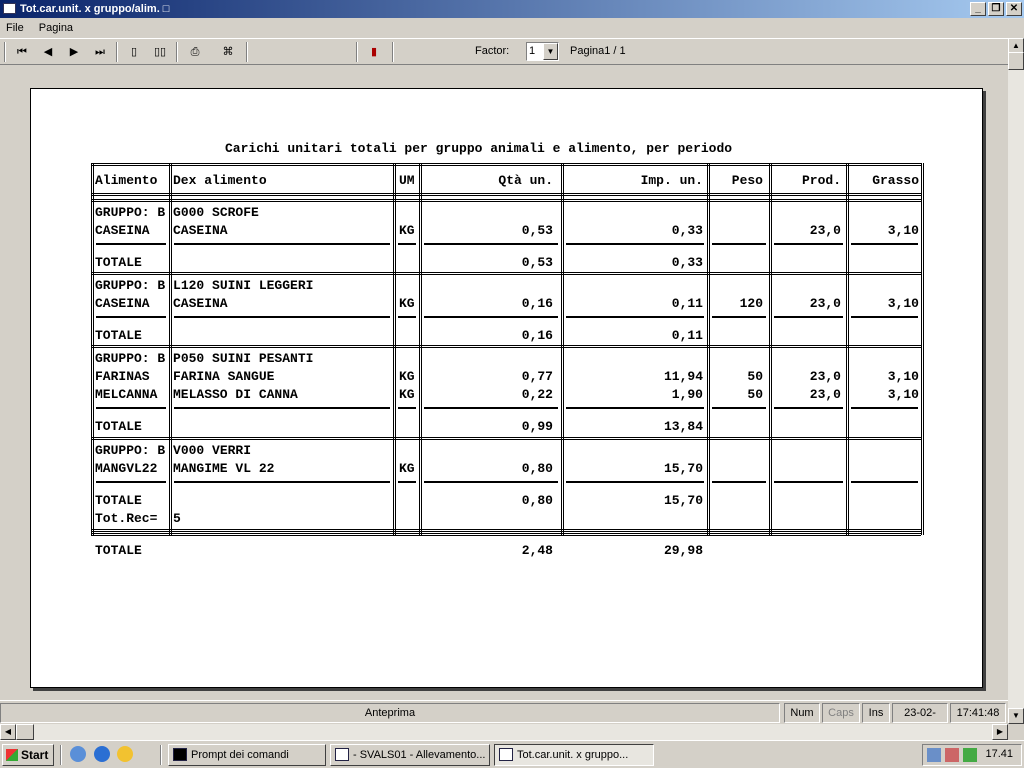 The height and width of the screenshot is (768, 1024). Describe the element at coordinates (177, 212) in the screenshot. I see `group-label: GRUPPO: B G000 SCROFE` at that location.